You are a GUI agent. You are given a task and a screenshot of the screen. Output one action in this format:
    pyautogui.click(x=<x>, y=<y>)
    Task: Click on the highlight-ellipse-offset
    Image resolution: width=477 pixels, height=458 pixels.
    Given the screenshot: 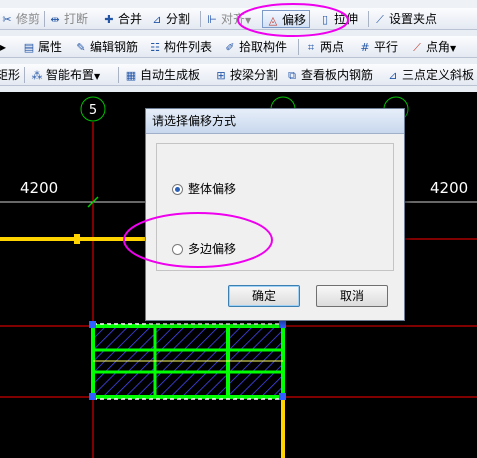 What is the action you would take?
    pyautogui.click(x=293, y=20)
    